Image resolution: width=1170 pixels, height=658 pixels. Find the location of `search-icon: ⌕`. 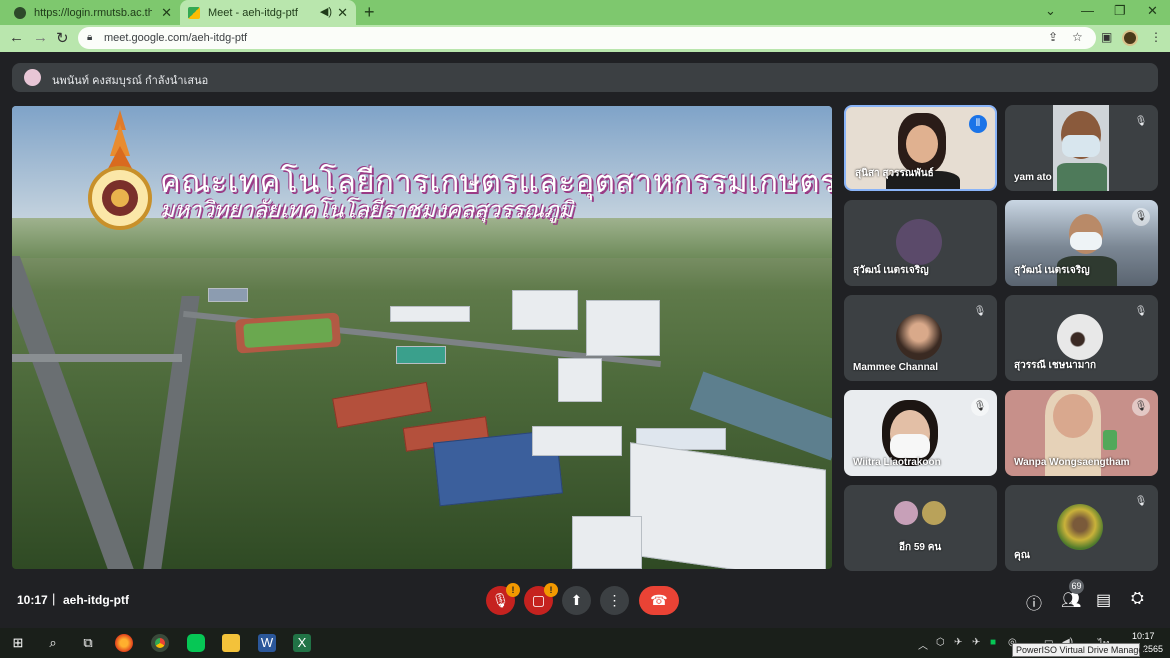

search-icon: ⌕ is located at coordinates (53, 643).